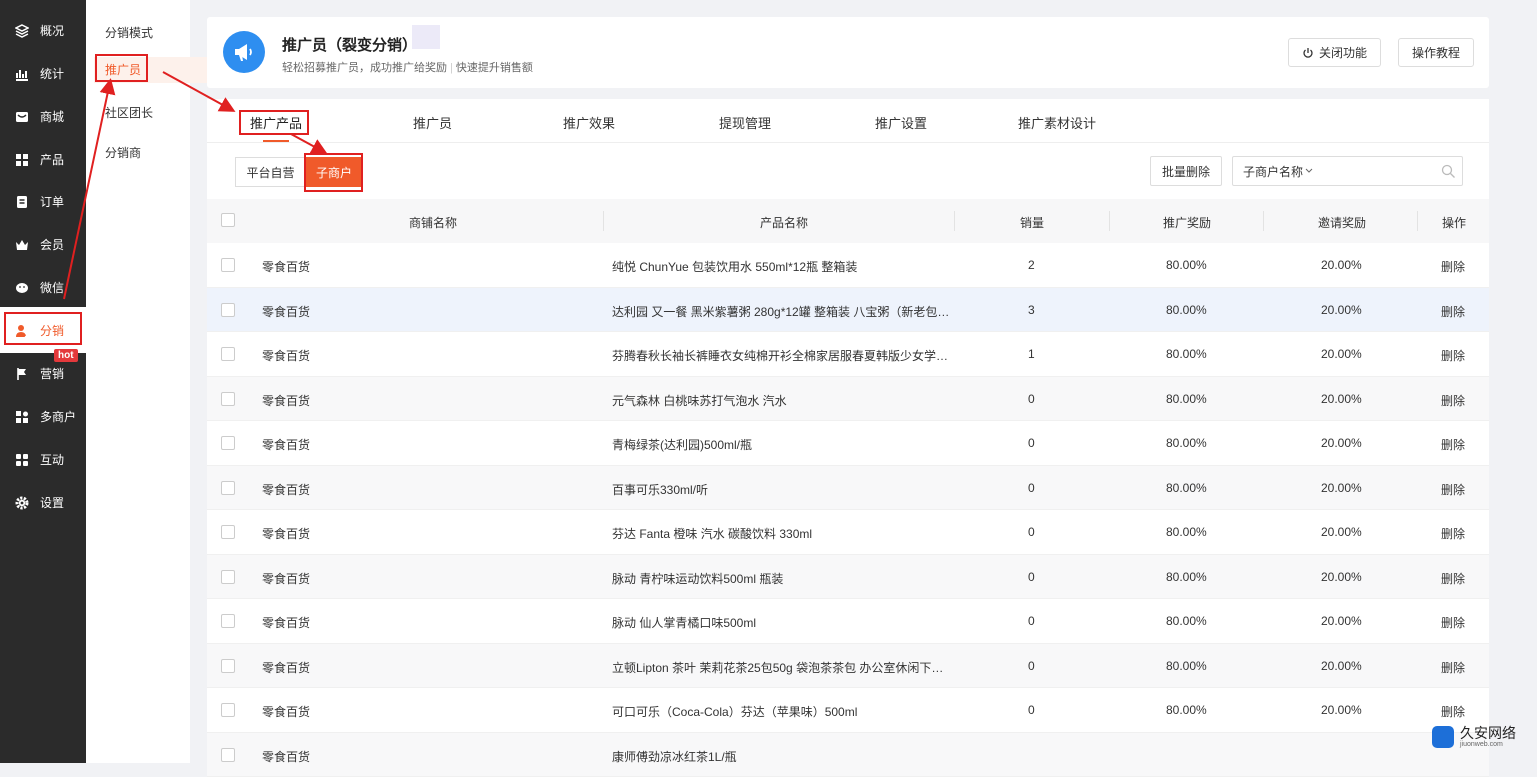  What do you see at coordinates (43, 502) in the screenshot?
I see `sidebar-item-settings: 设置` at bounding box center [43, 502].